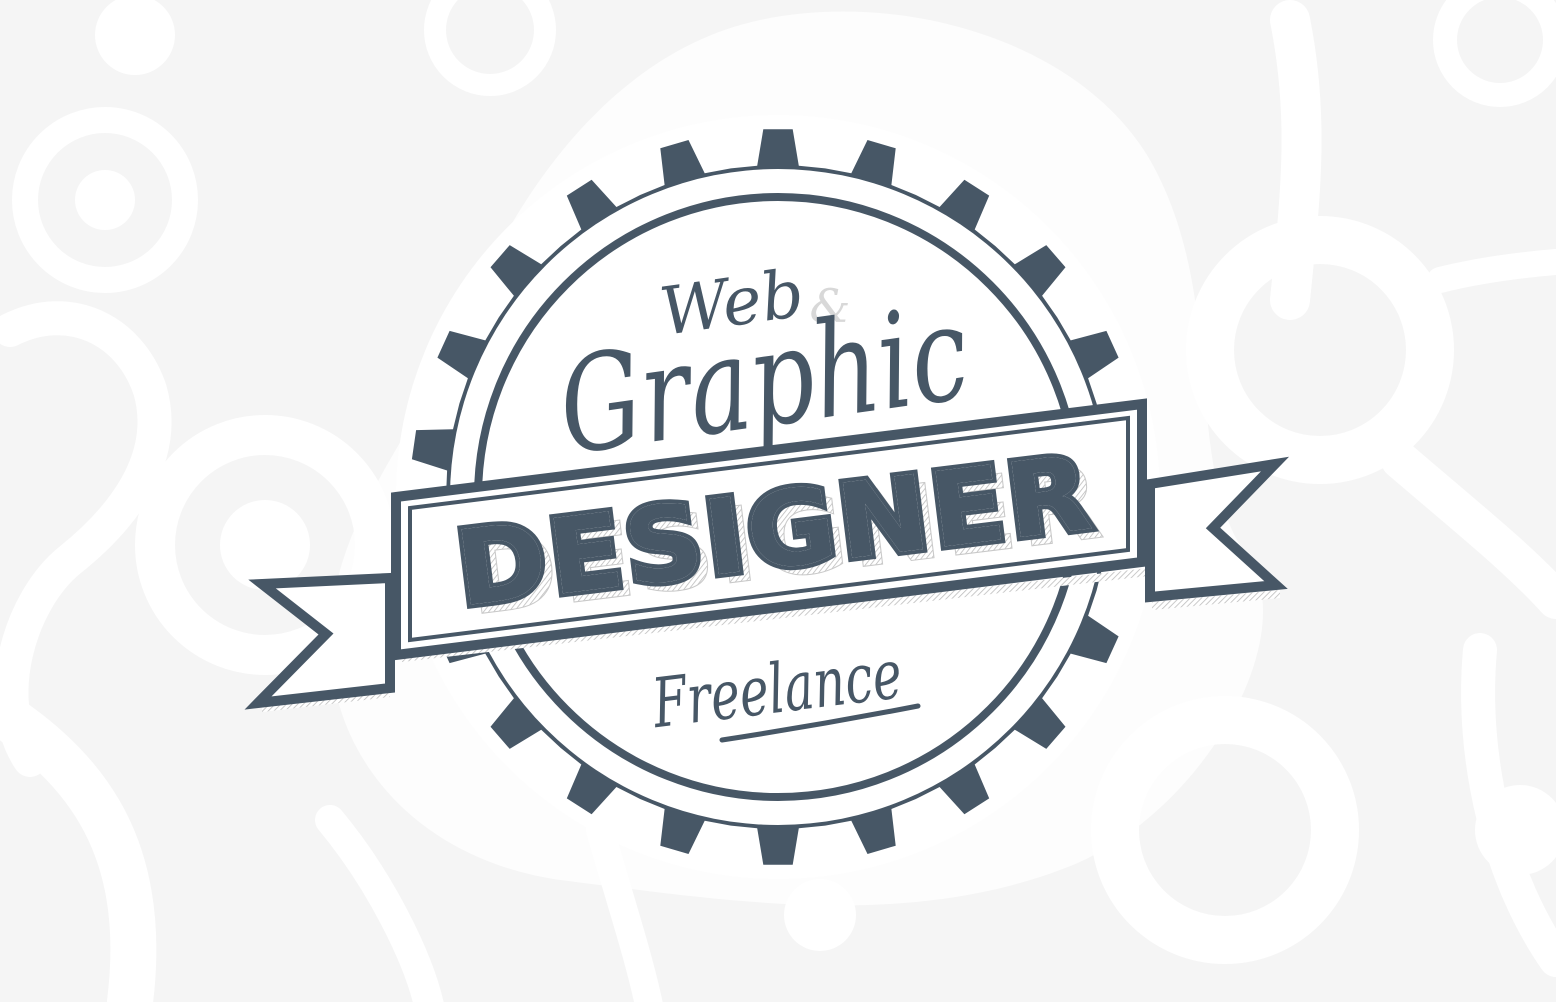  I want to click on background-wrench-left, so click(86, 539).